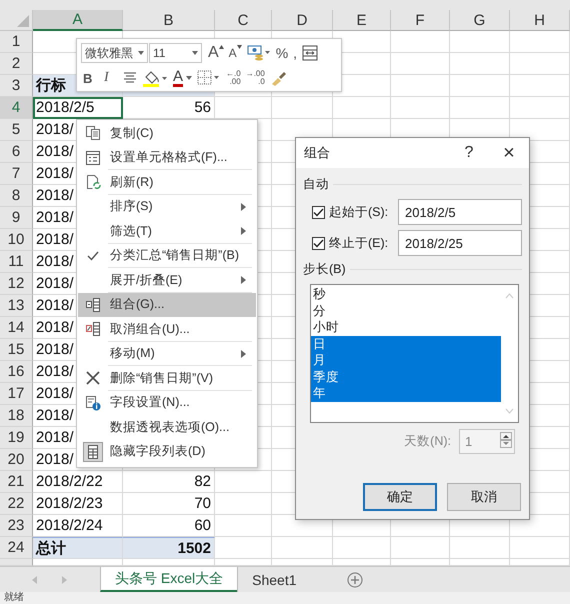 This screenshot has width=570, height=604. What do you see at coordinates (233, 78) in the screenshot?
I see `decimal-button: ←.0 .00` at bounding box center [233, 78].